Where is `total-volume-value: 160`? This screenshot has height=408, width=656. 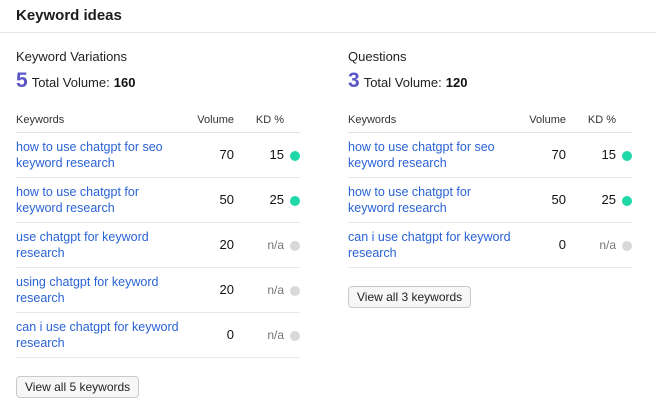
total-volume-value: 160 is located at coordinates (124, 82).